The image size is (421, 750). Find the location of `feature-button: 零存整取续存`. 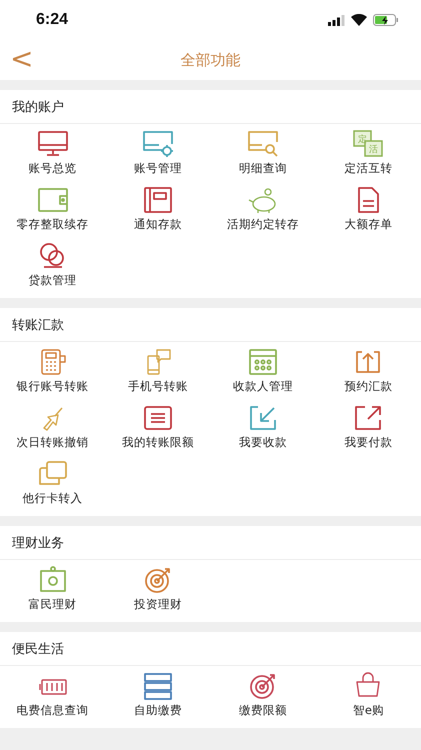

feature-button: 零存整取续存 is located at coordinates (53, 208).